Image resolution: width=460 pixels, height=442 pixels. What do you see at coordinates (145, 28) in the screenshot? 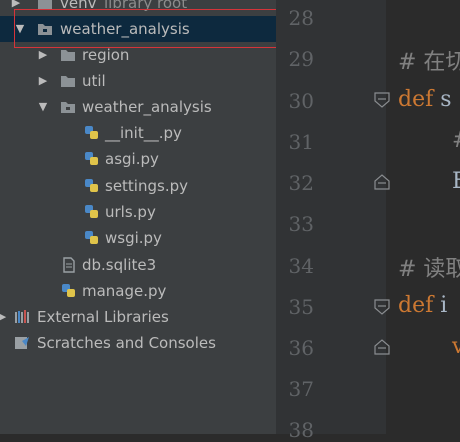
I see `highlight-annotation-box` at bounding box center [145, 28].